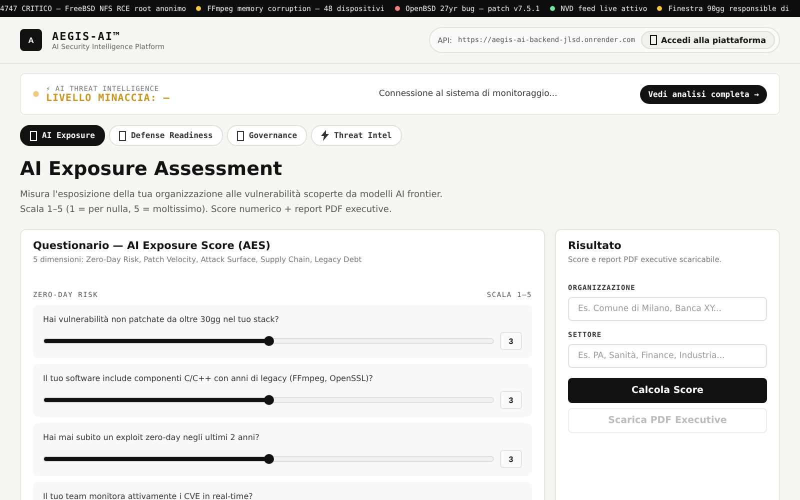  I want to click on tab: Defense Readiness, so click(165, 135).